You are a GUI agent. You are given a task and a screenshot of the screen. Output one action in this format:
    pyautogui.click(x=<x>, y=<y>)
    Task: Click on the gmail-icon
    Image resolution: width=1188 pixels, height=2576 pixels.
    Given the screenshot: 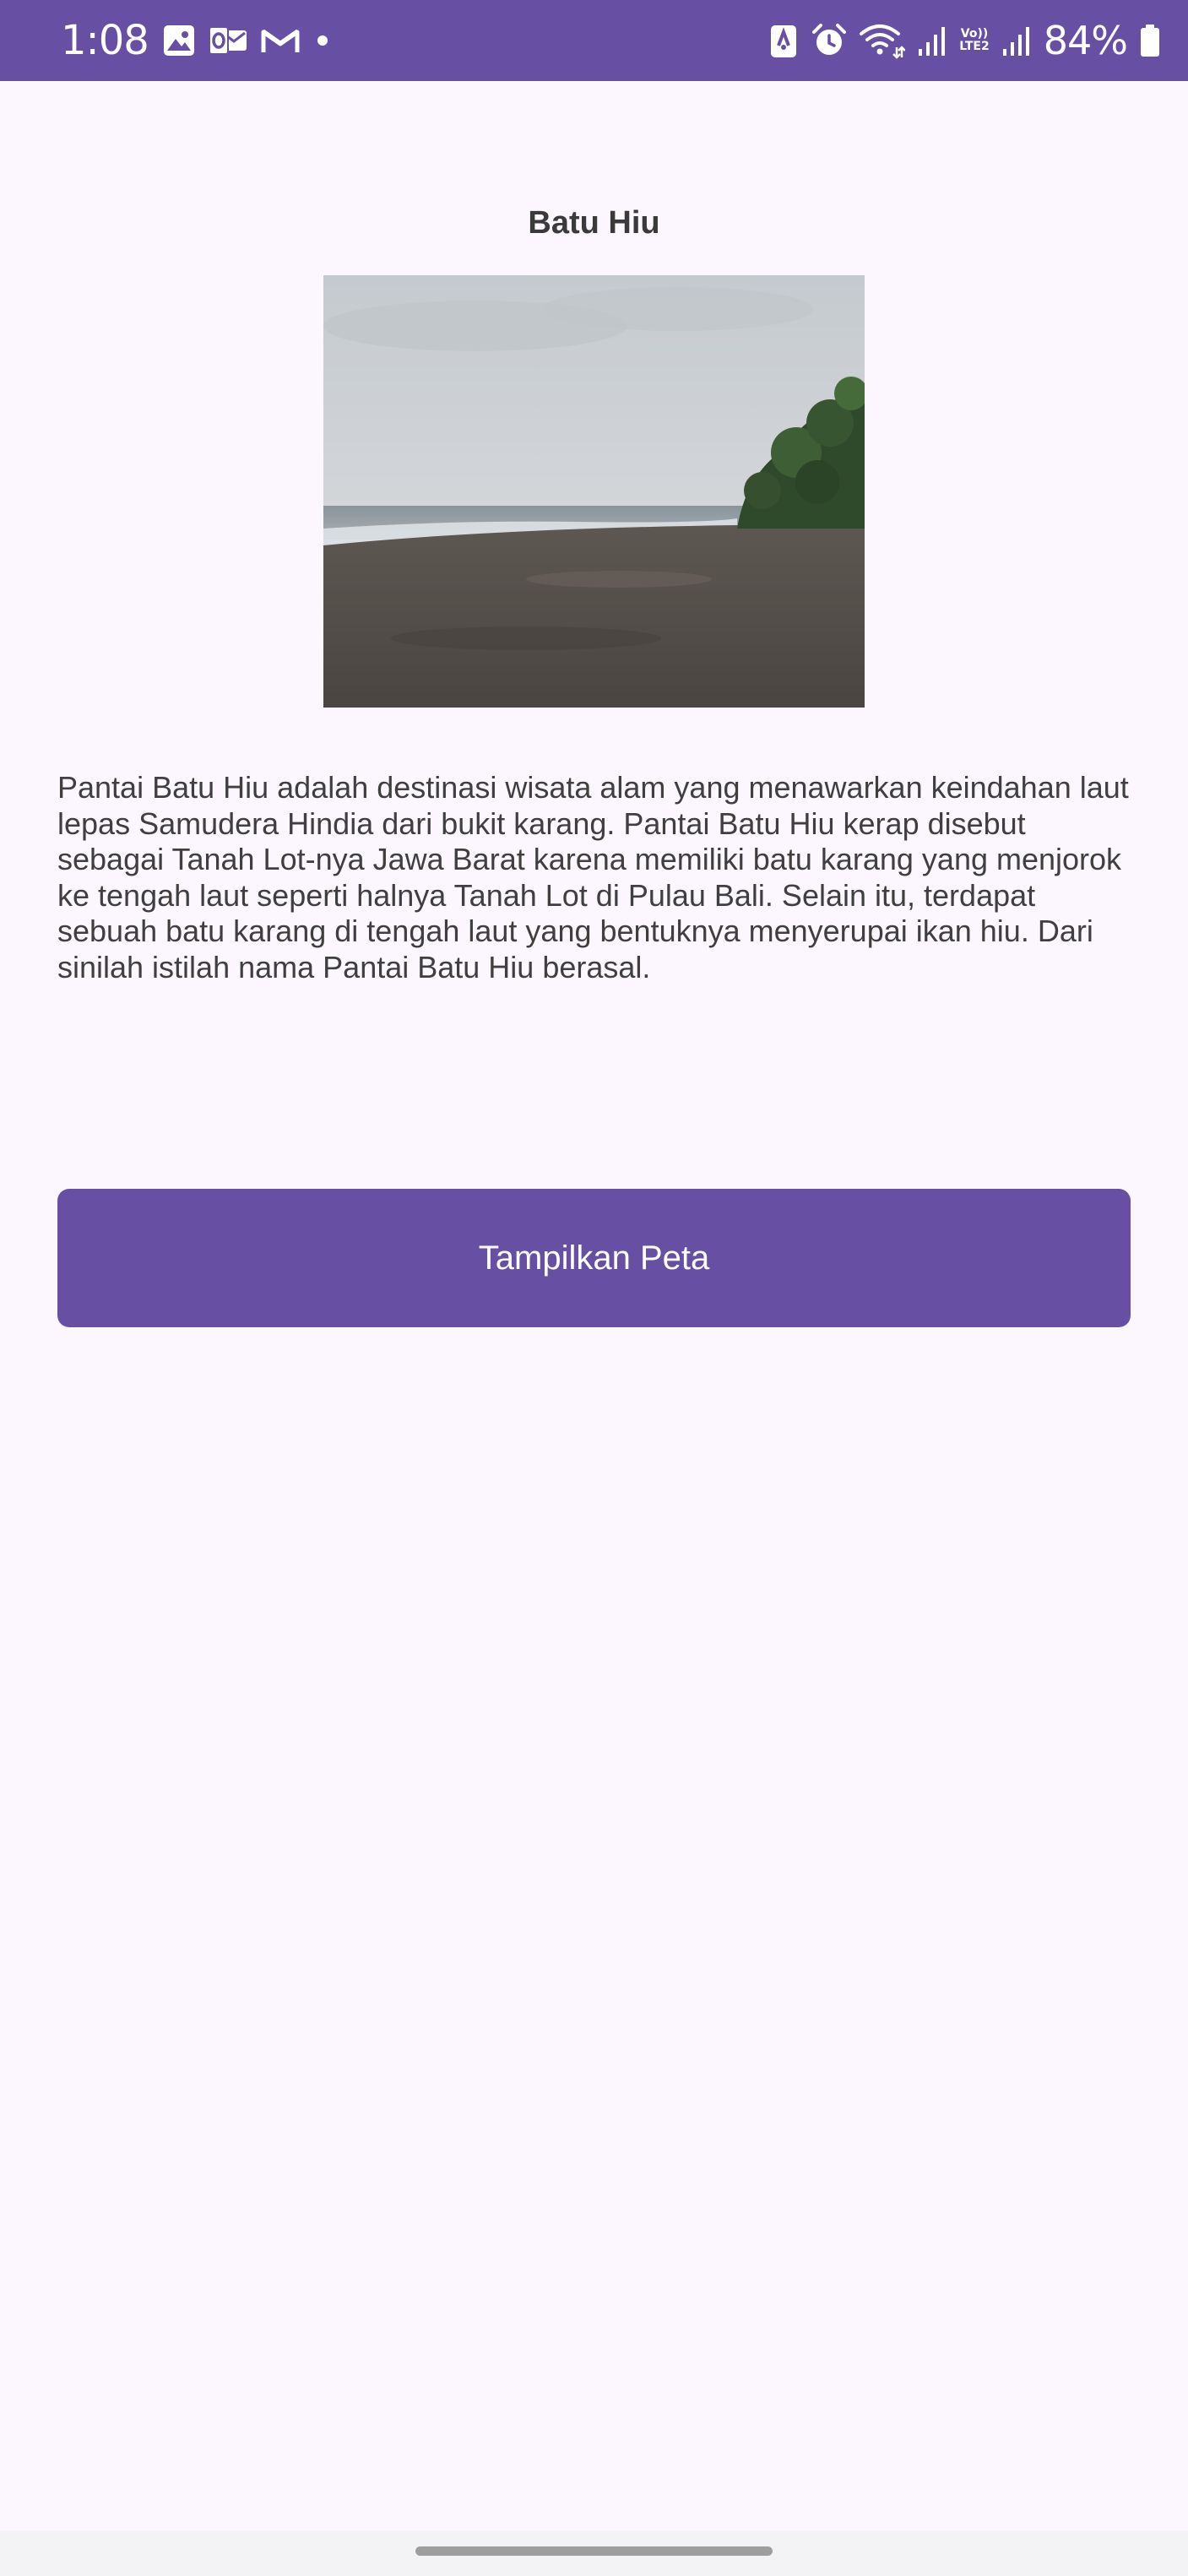 What is the action you would take?
    pyautogui.click(x=280, y=41)
    